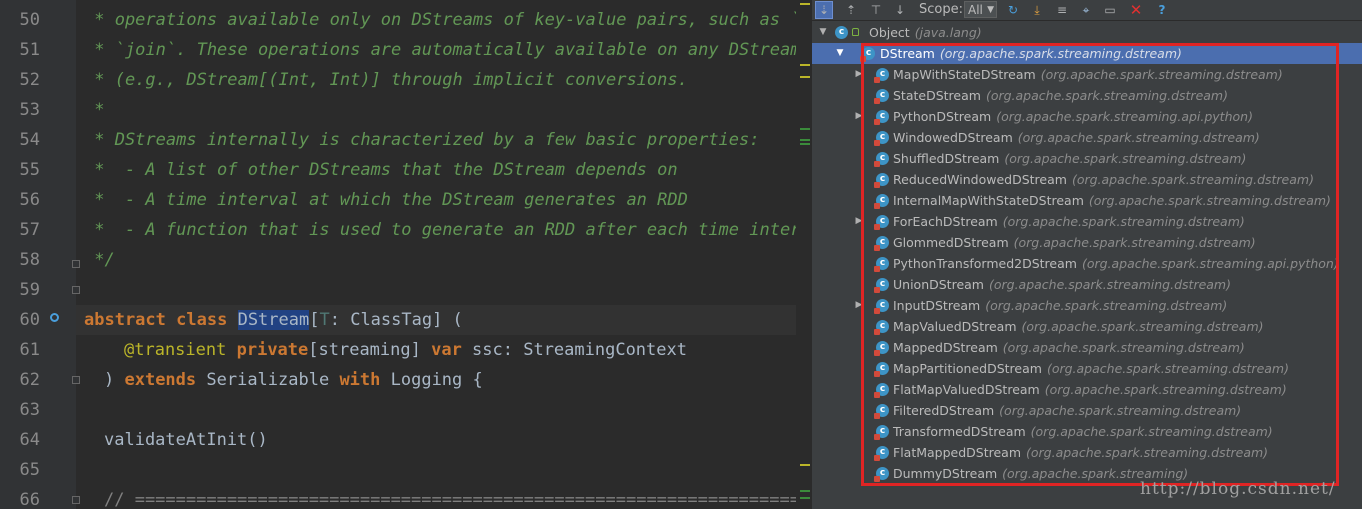 This screenshot has width=1362, height=509. Describe the element at coordinates (396, 320) in the screenshot. I see `code-text: : ClassTag] (` at that location.